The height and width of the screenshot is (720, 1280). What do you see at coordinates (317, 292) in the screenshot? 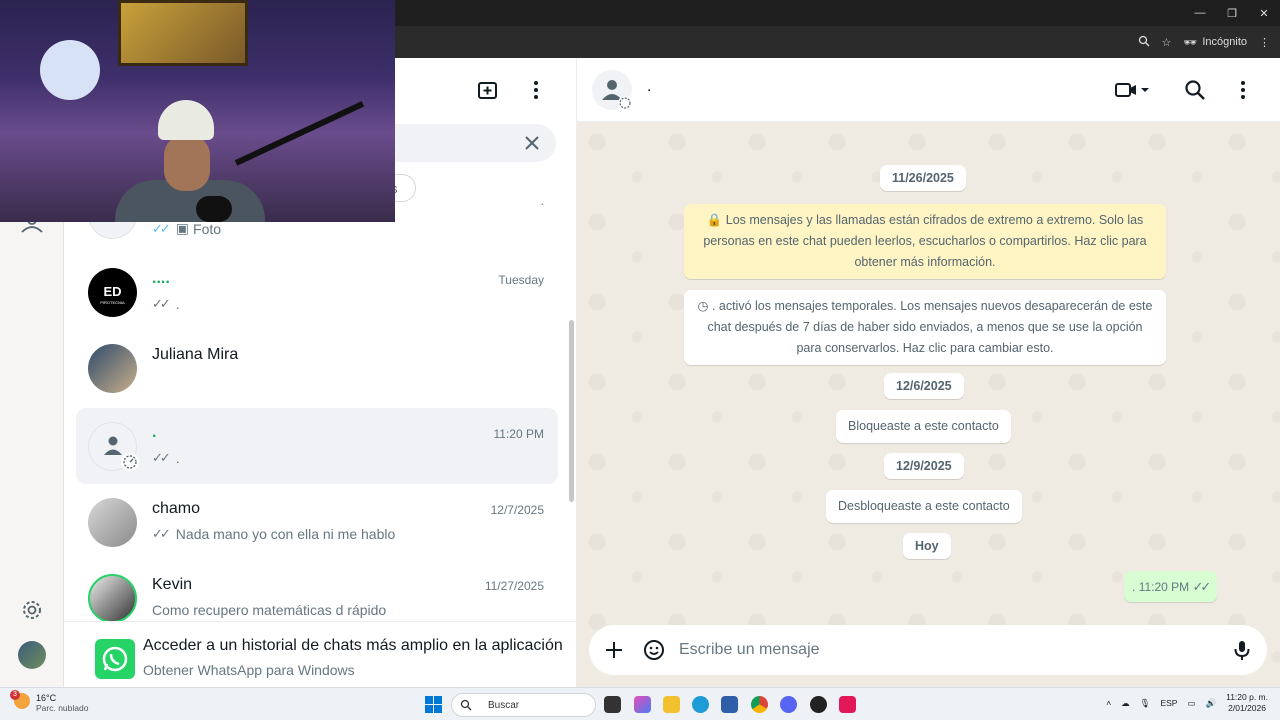
I see `chat-list-item: ED PIROTECNIA .... Tuesday ✓✓ .` at bounding box center [317, 292].